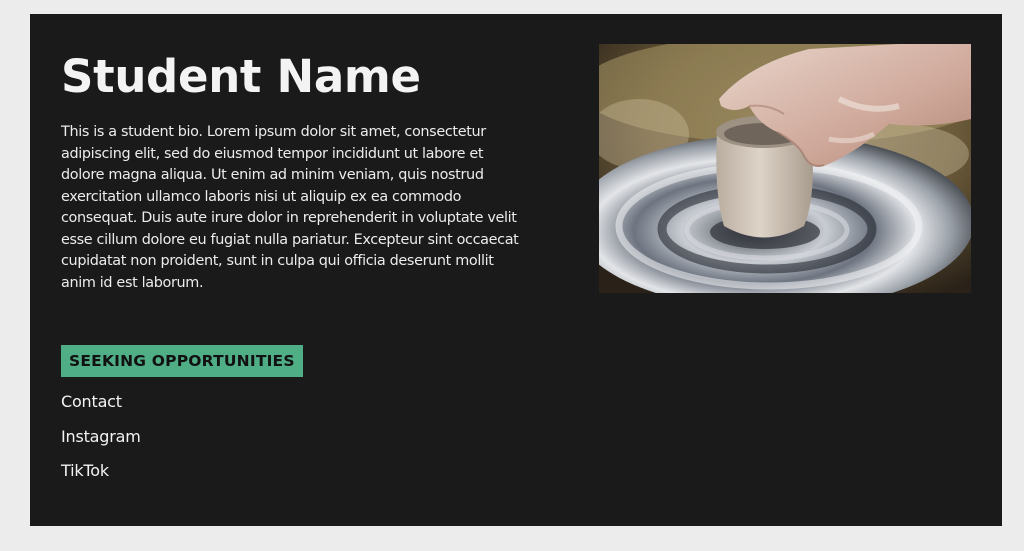  I want to click on student-name-heading: Student Name, so click(241, 76).